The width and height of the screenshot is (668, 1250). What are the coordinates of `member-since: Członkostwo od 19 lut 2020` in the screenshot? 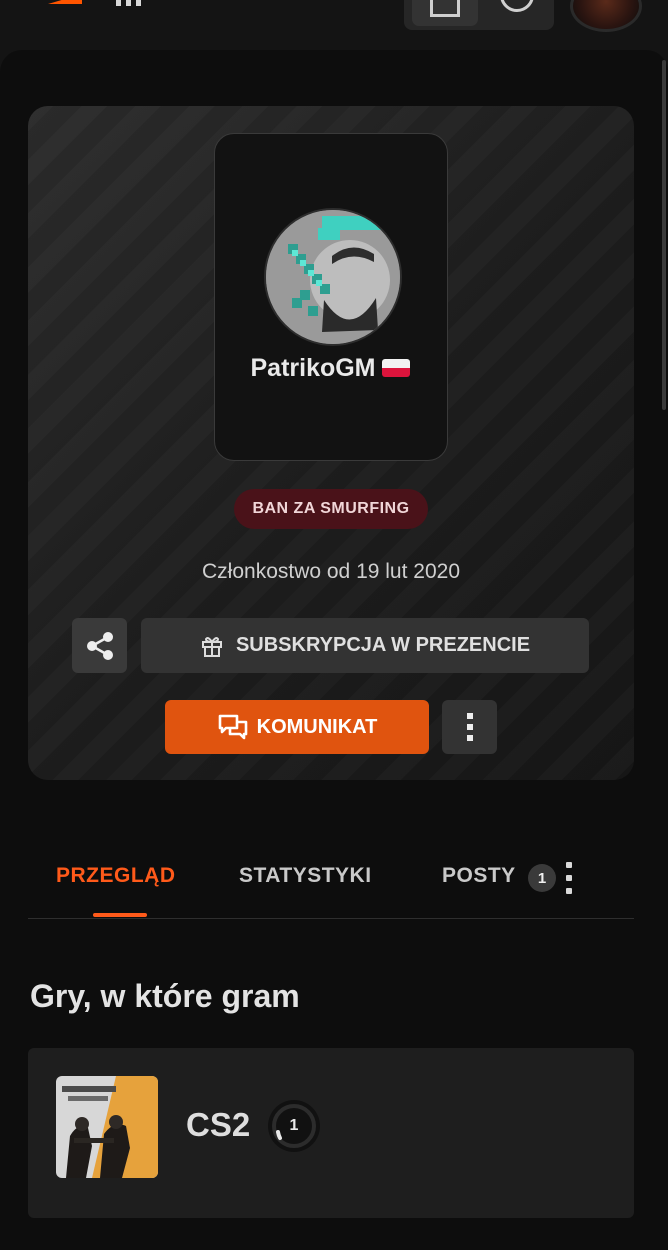 It's located at (331, 571).